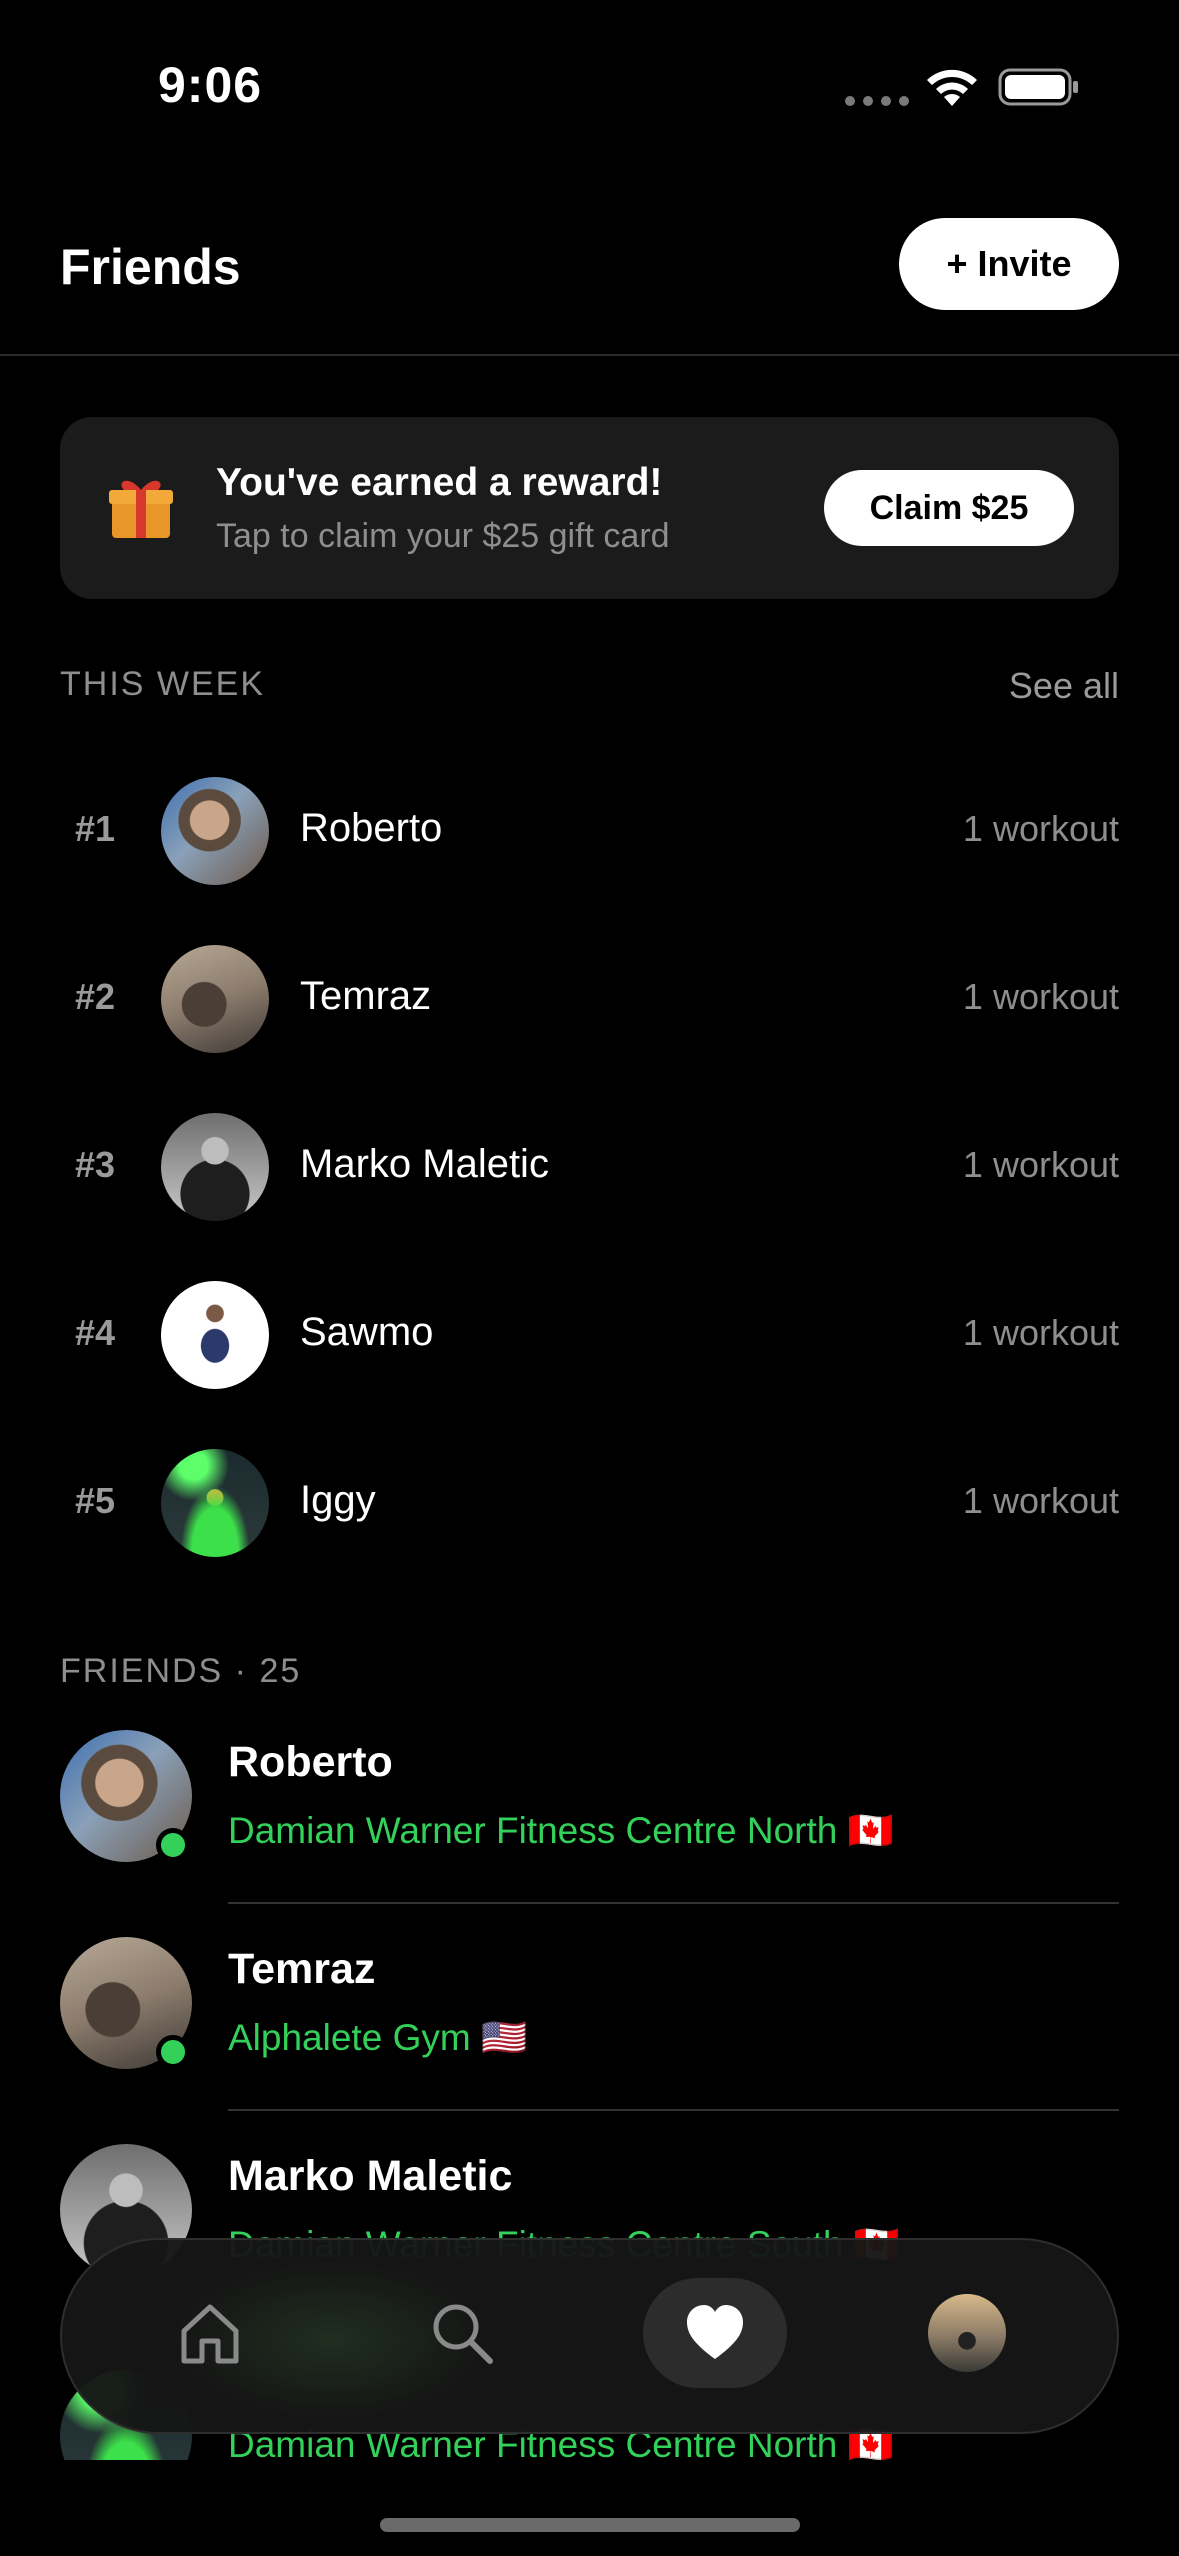 The height and width of the screenshot is (2556, 1179). Describe the element at coordinates (589, 1168) in the screenshot. I see `leaderboard-row: #3 Marko Maletic 1 workout` at that location.